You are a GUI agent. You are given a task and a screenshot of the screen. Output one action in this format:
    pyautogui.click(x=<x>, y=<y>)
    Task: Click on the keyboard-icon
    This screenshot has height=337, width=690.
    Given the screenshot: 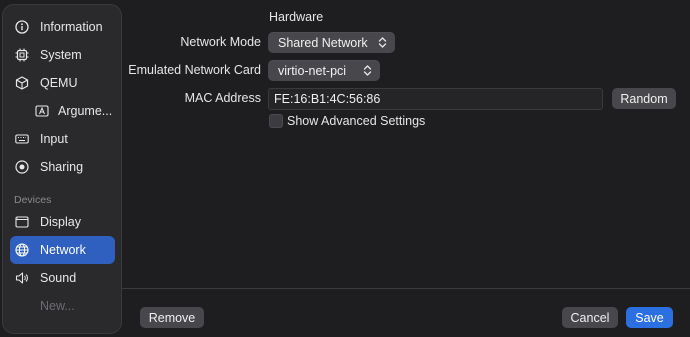 What is the action you would take?
    pyautogui.click(x=22, y=139)
    